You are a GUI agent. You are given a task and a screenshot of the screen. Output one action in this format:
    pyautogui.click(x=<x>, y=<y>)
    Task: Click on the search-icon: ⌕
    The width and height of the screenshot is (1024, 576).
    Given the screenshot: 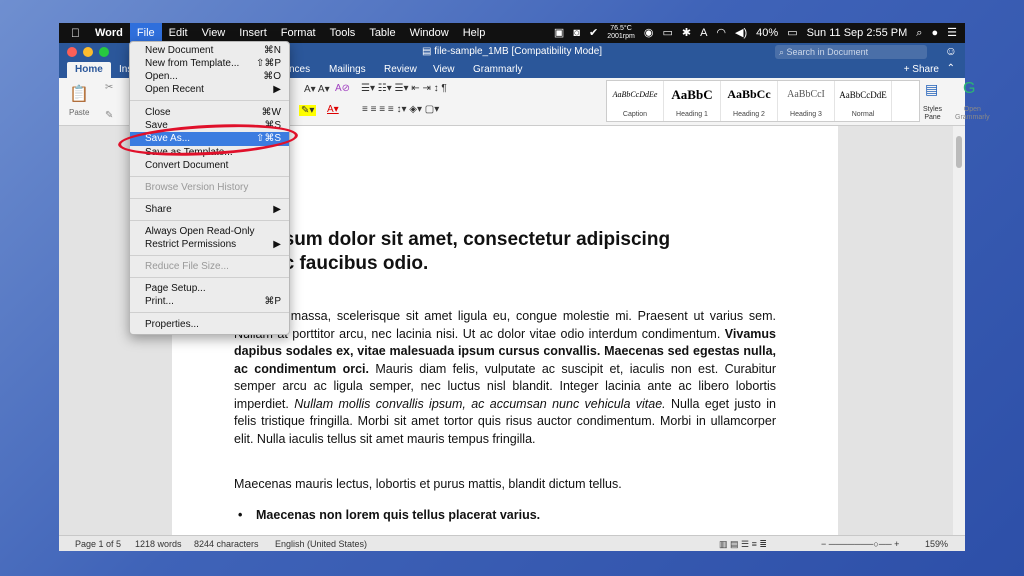 What is the action you would take?
    pyautogui.click(x=783, y=52)
    